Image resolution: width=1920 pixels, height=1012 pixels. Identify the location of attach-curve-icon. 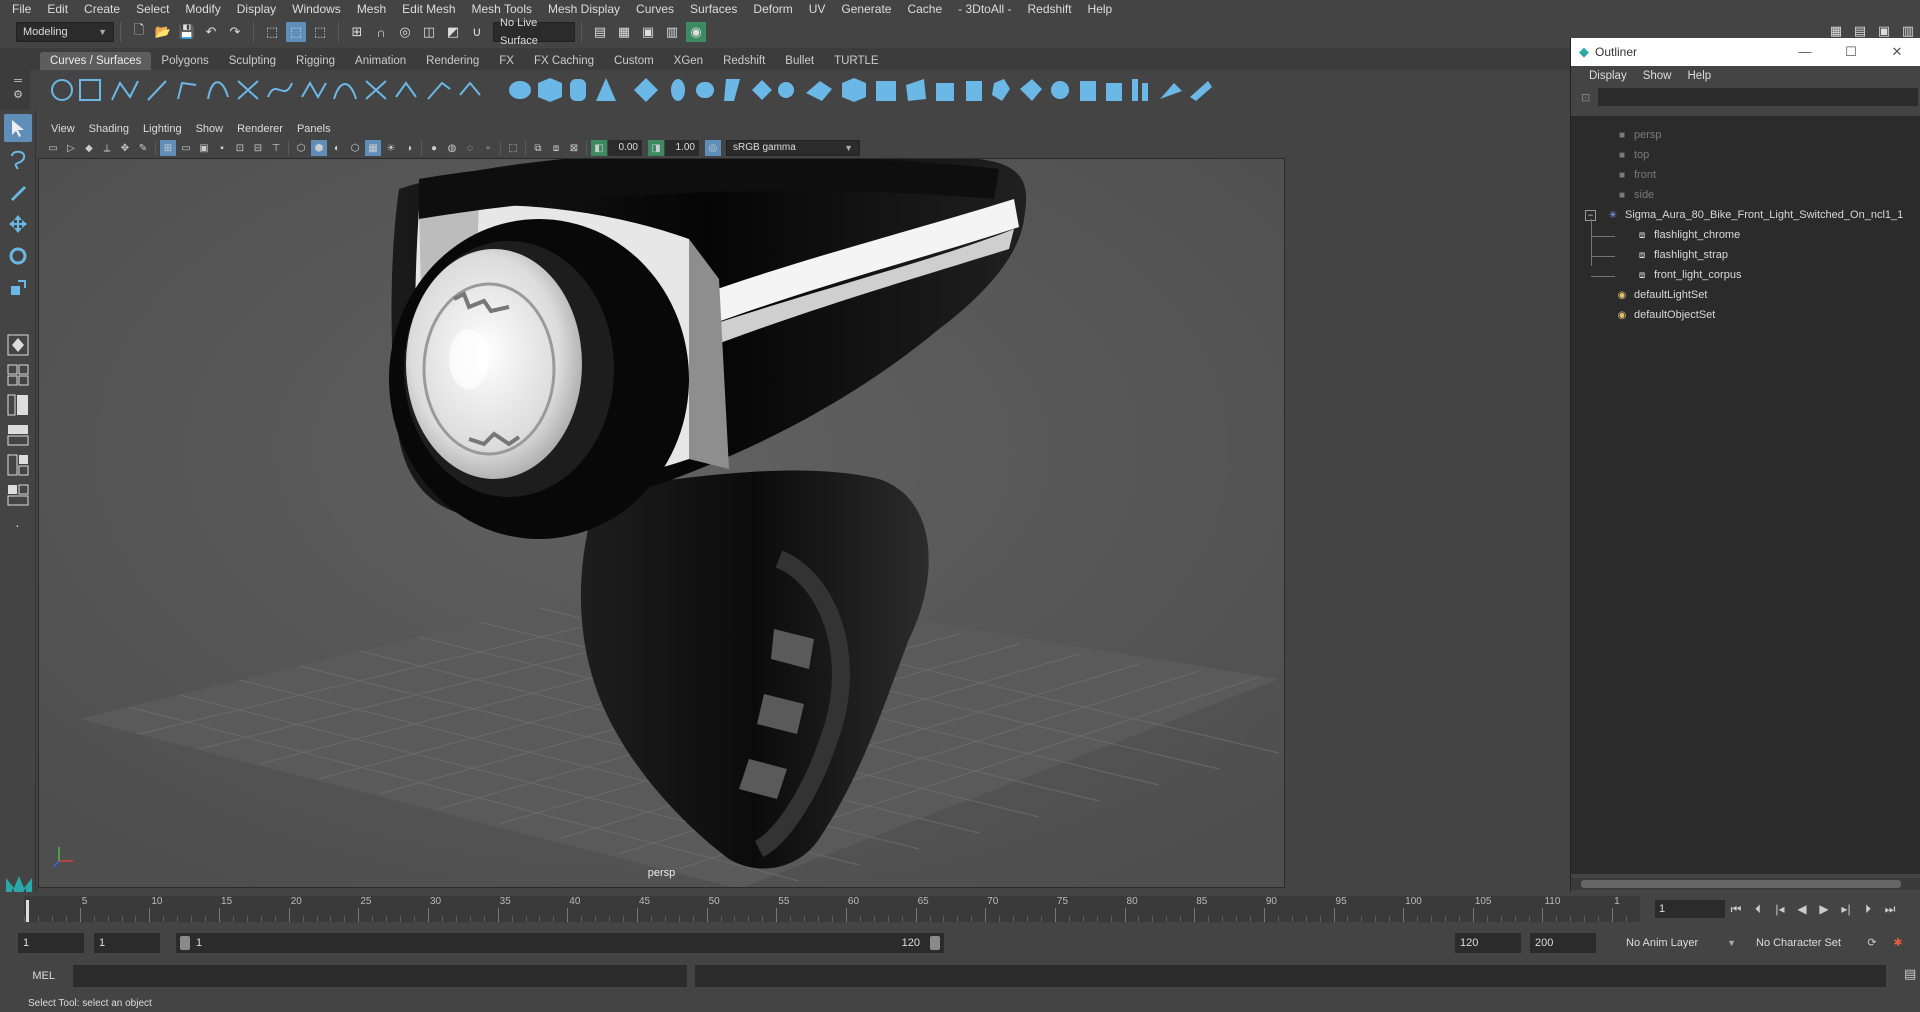
(280, 90).